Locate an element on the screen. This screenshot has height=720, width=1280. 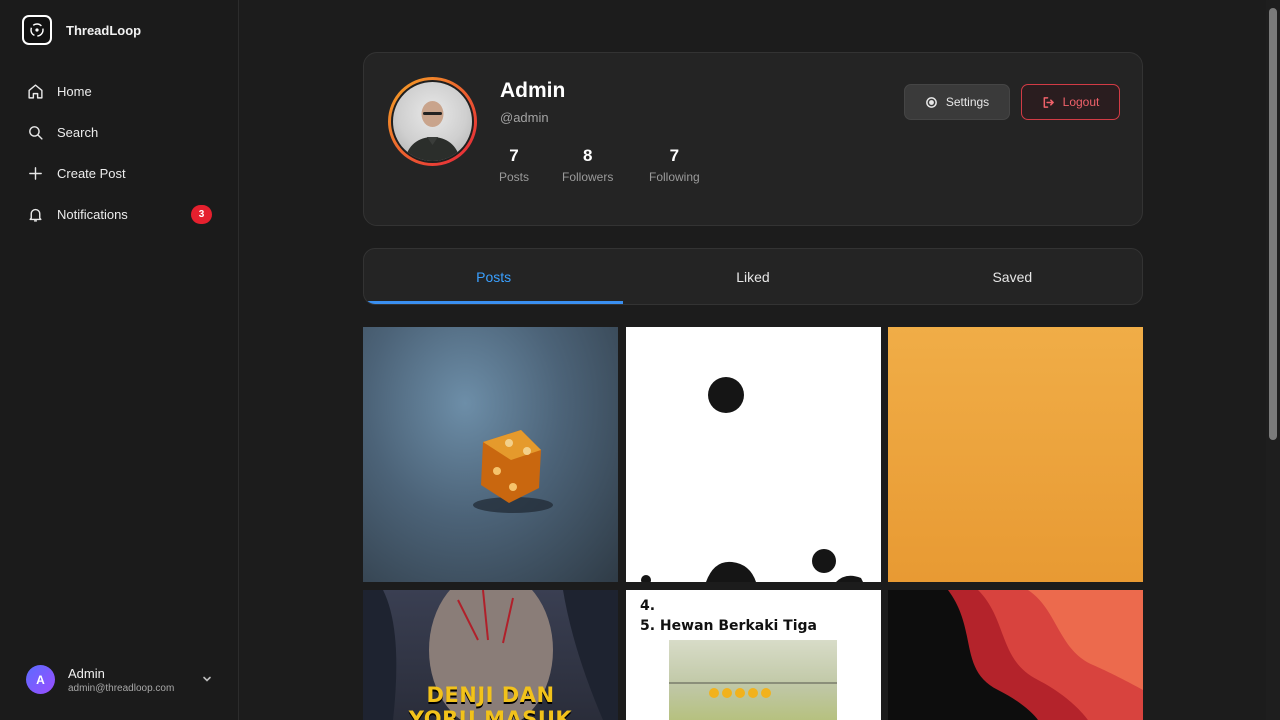
stat-value: 8 is located at coordinates (587, 155).